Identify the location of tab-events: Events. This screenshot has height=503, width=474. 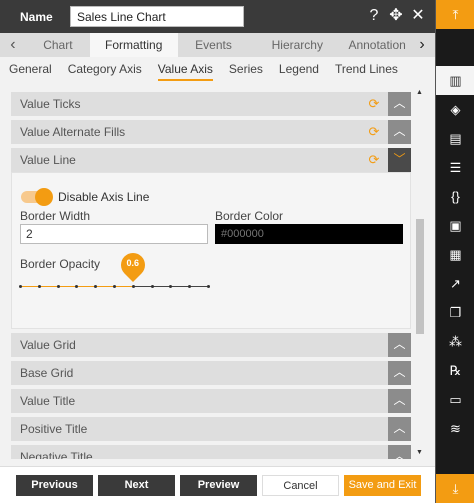
(214, 45).